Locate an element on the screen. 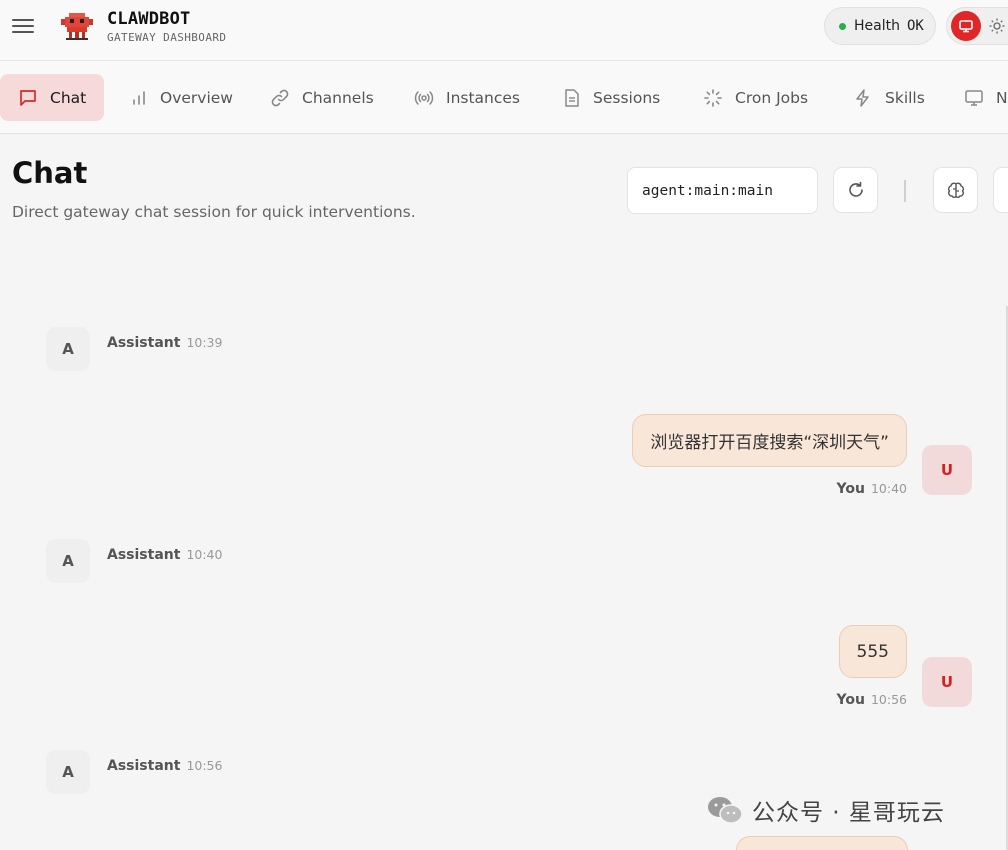 Image resolution: width=1008 pixels, height=850 pixels. thinking-toggle-button is located at coordinates (955, 190).